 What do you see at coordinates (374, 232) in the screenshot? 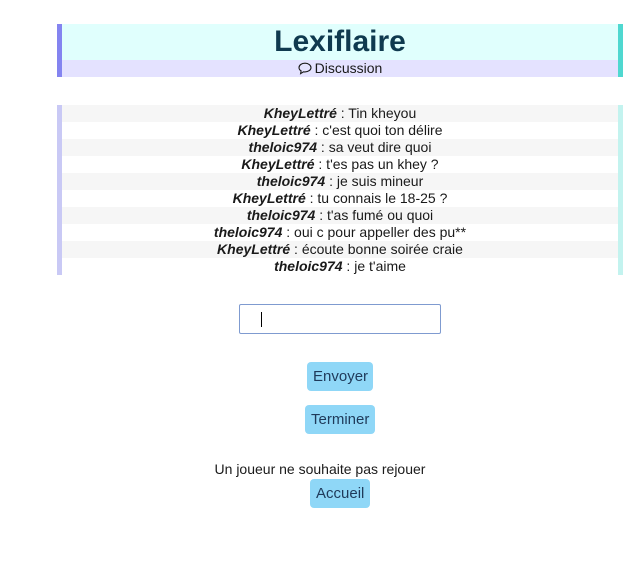
I see `message-text: : oui c pour appeller des pu**` at bounding box center [374, 232].